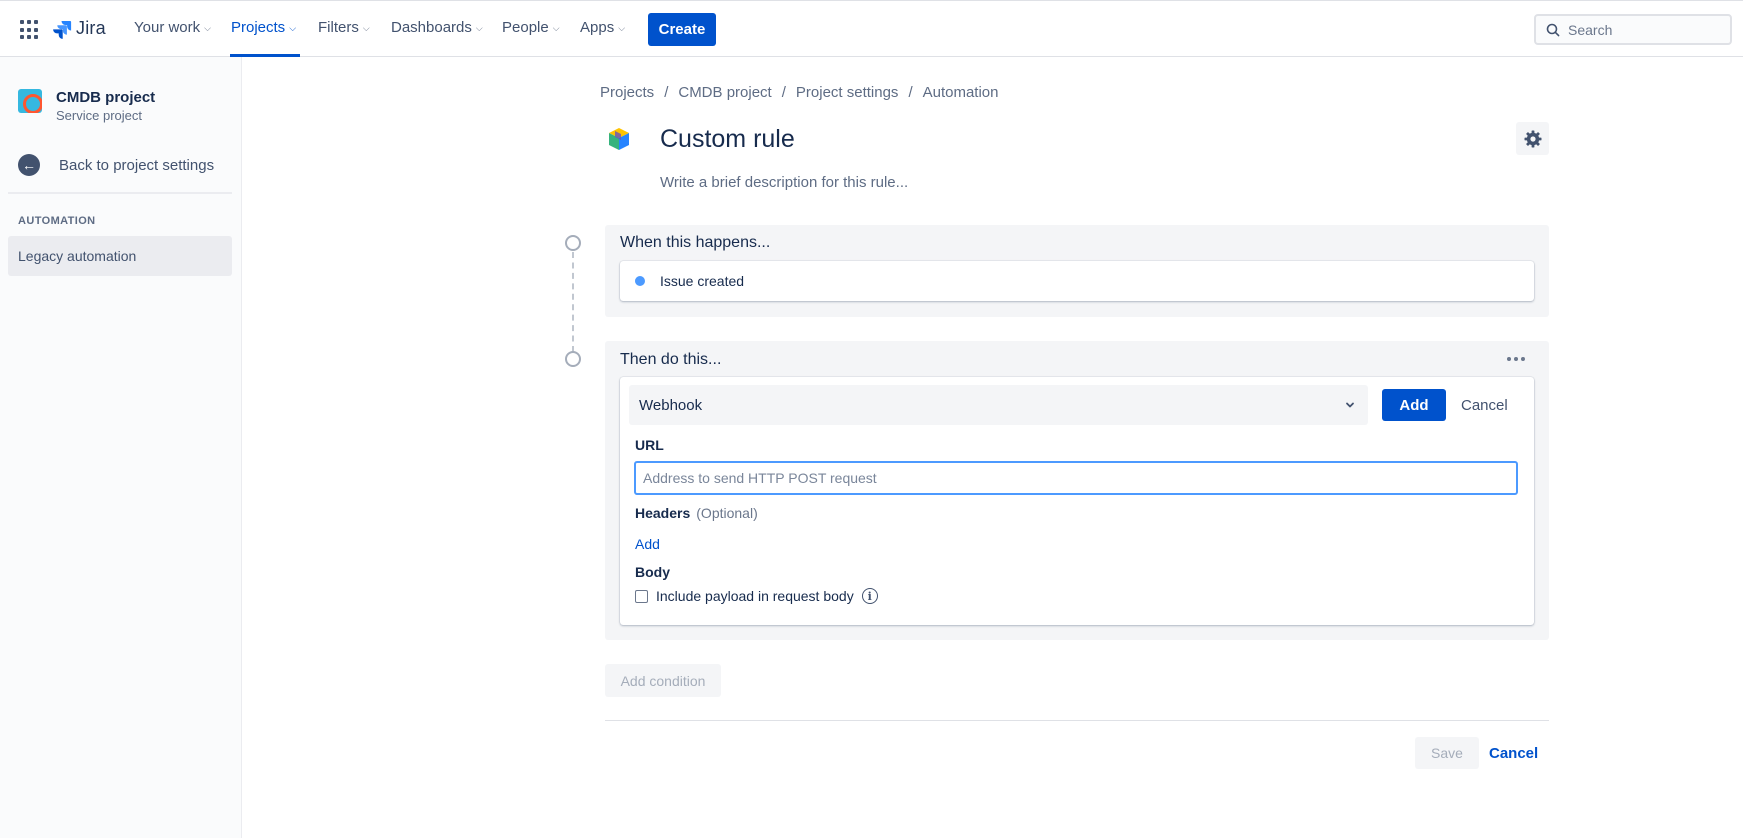 This screenshot has height=838, width=1743. I want to click on breadcrumb-projects: Projects, so click(627, 92).